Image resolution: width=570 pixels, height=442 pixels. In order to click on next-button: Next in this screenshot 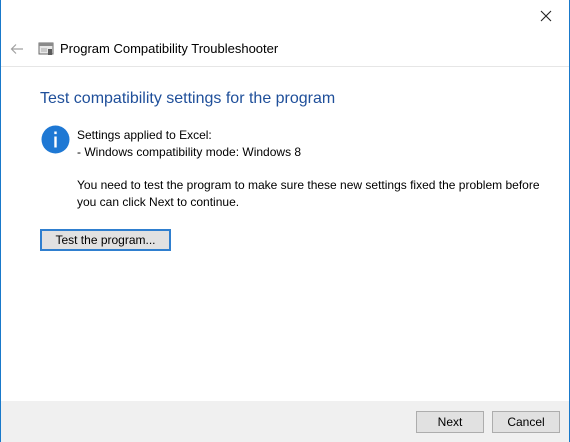, I will do `click(450, 422)`.